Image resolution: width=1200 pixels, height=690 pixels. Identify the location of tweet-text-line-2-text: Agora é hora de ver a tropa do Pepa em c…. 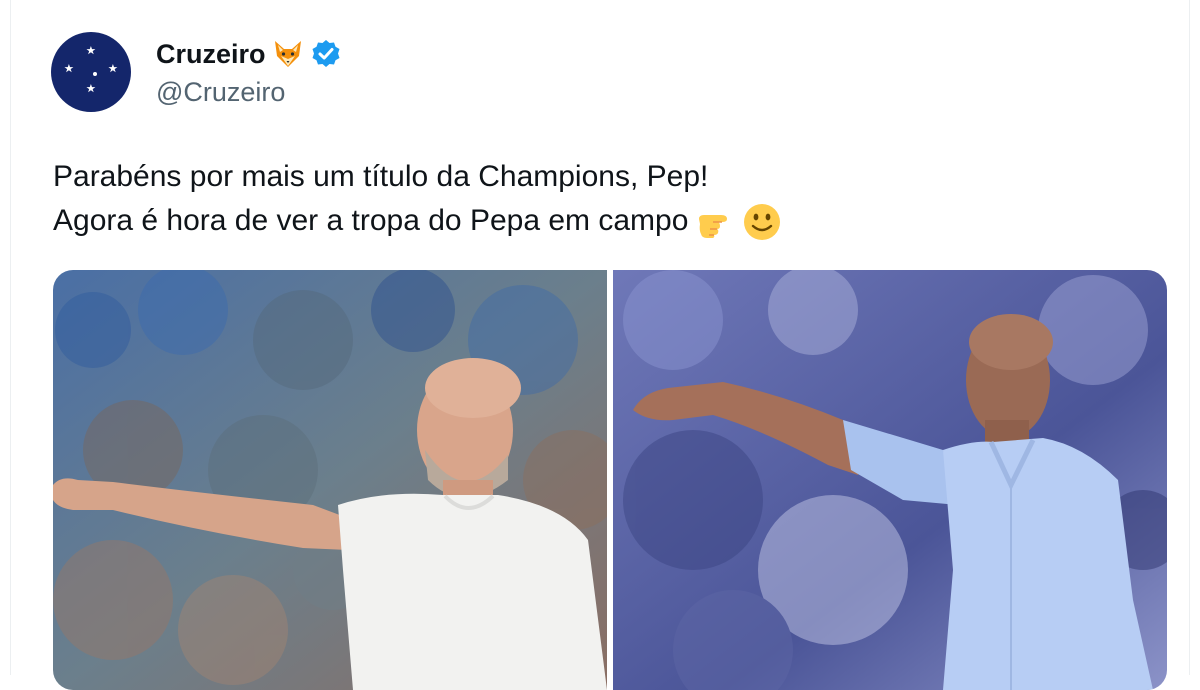
(371, 220).